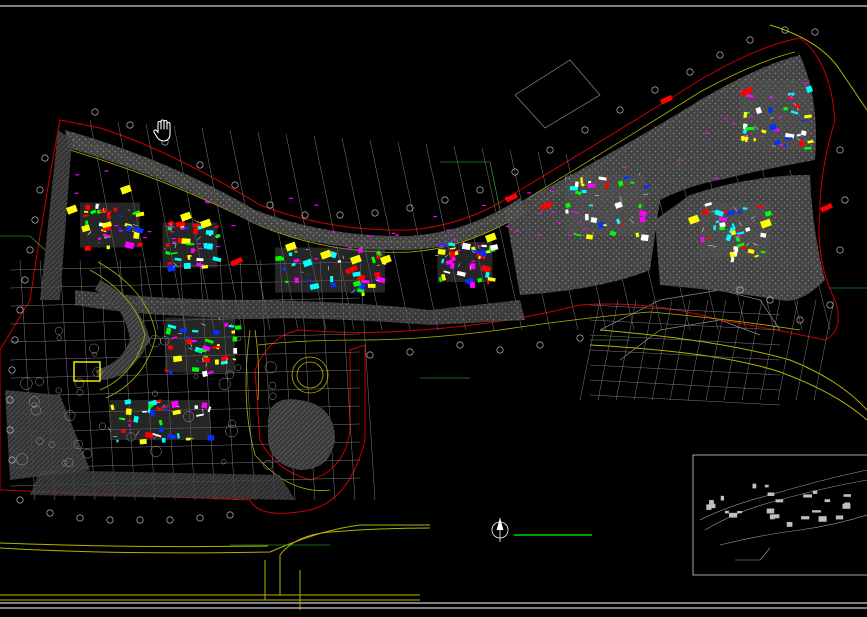 The image size is (867, 617). I want to click on north-arrow, so click(500, 529).